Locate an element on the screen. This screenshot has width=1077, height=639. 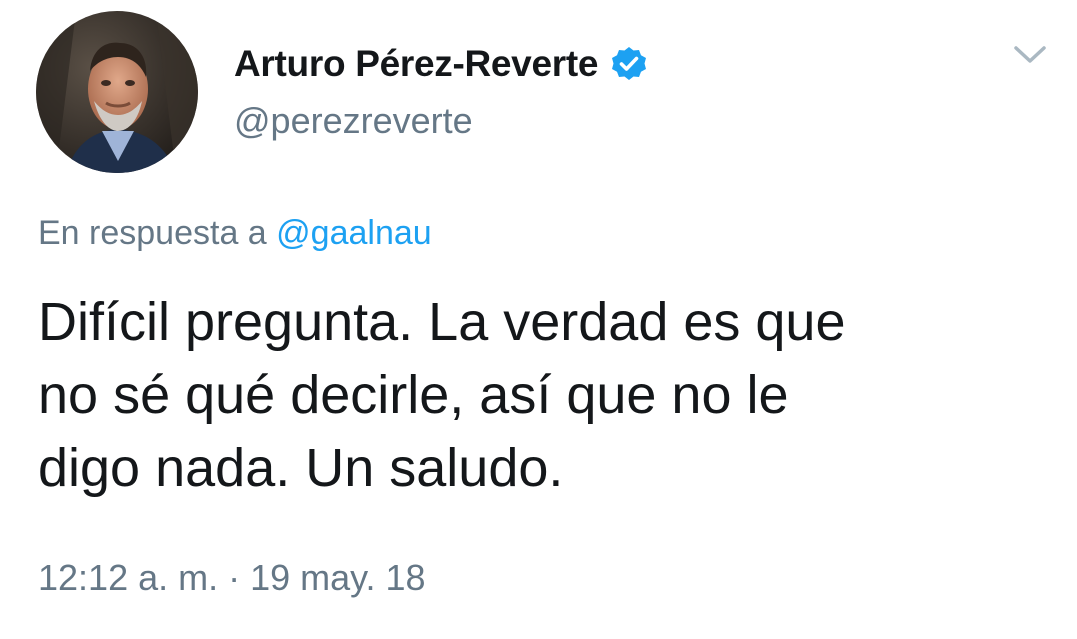
avatar is located at coordinates (117, 92).